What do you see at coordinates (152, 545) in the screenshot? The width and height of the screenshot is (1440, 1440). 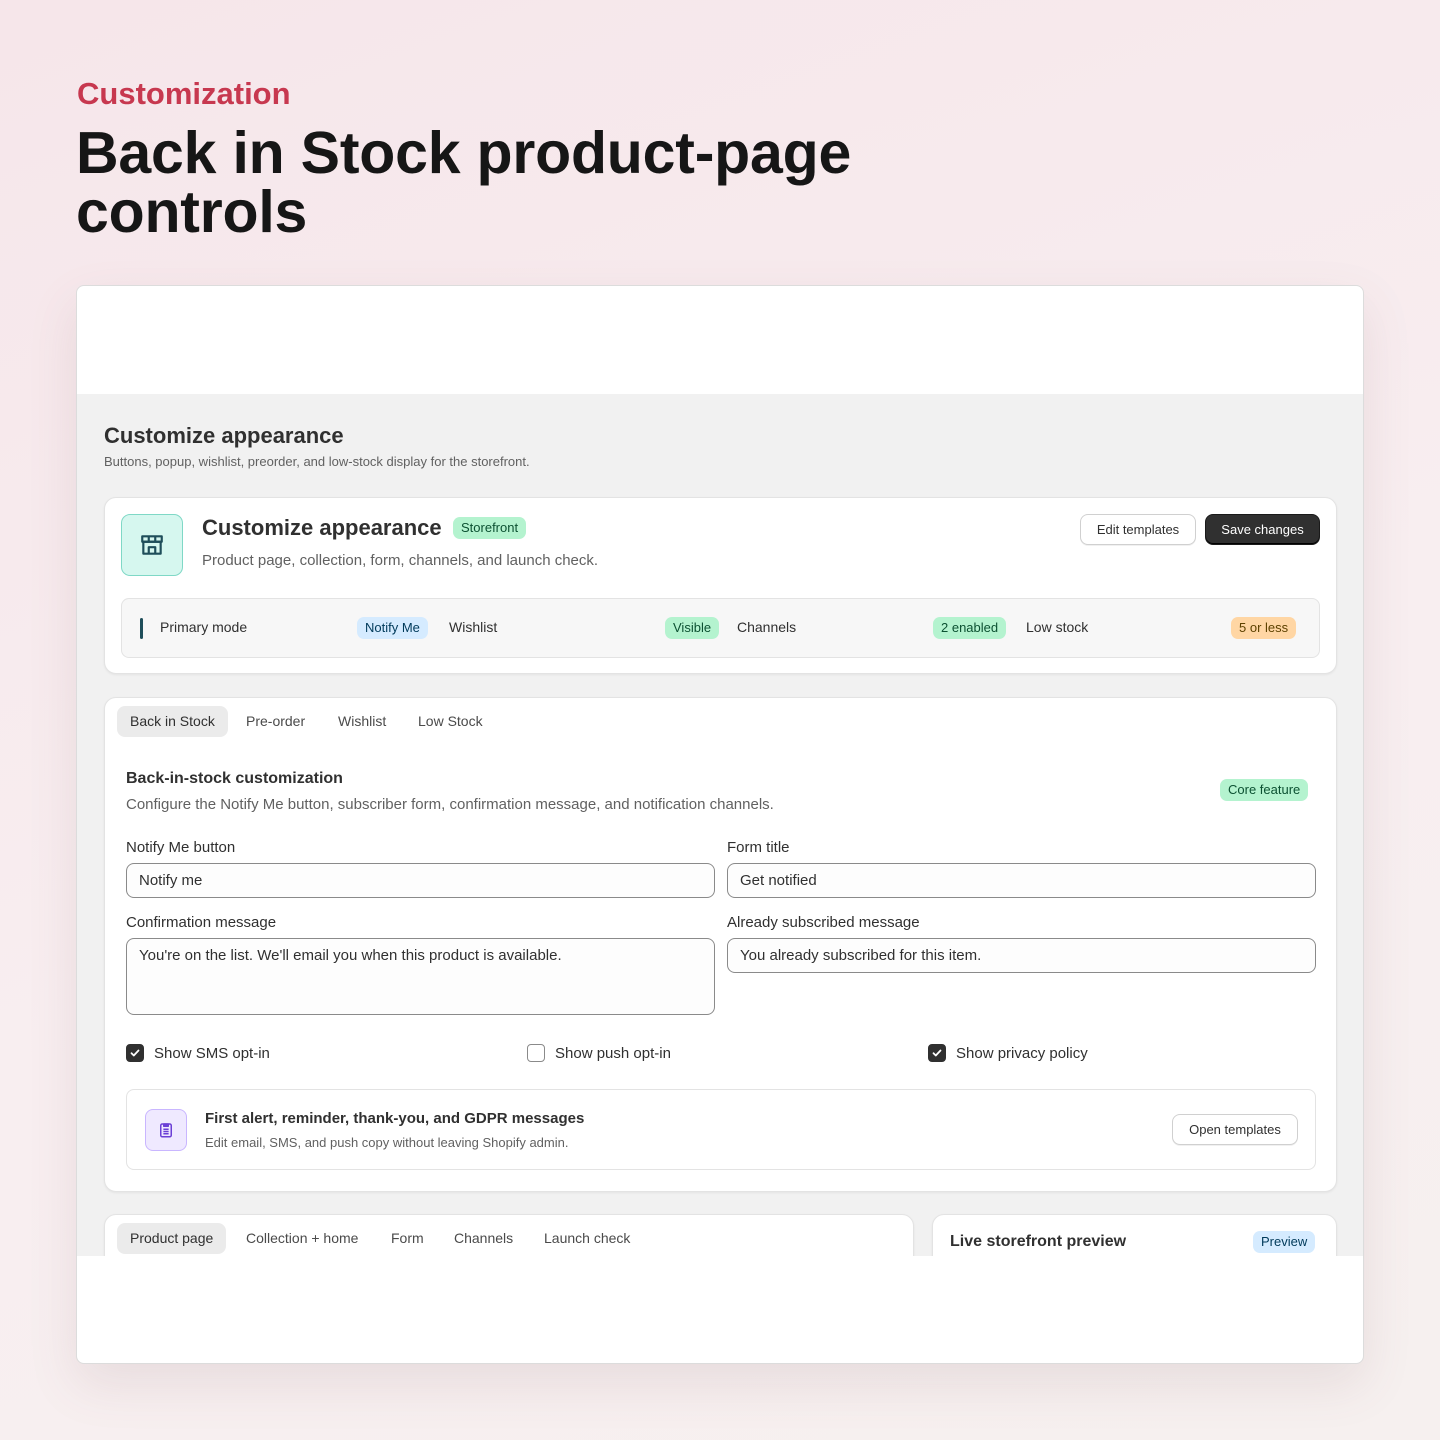 I see `storefront-icon` at bounding box center [152, 545].